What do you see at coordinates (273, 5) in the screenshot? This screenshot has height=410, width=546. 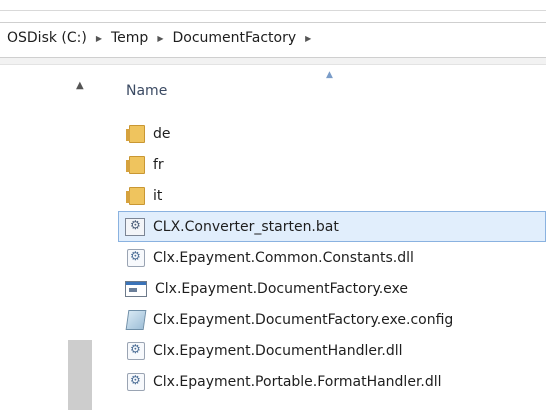 I see `window-top-edge` at bounding box center [273, 5].